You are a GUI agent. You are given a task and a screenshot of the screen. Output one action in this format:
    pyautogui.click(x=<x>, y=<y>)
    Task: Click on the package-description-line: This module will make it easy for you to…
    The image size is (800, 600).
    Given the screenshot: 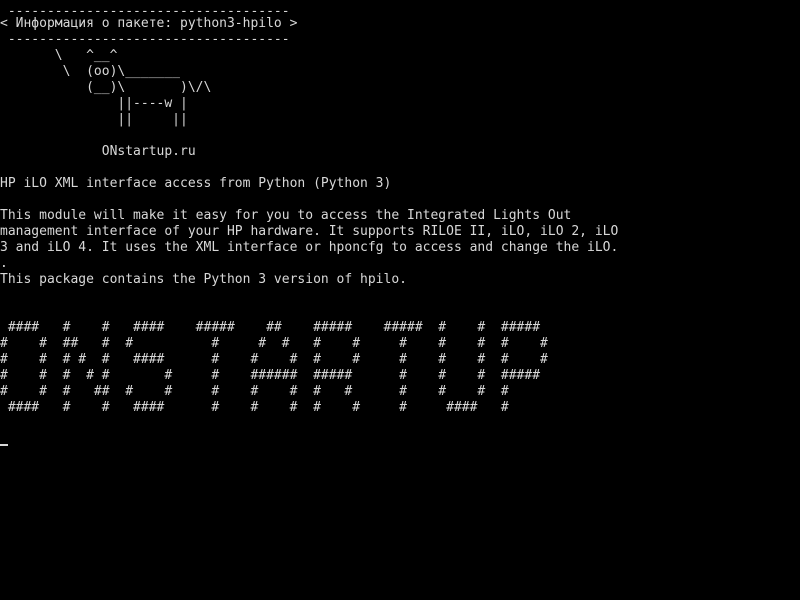 What is the action you would take?
    pyautogui.click(x=286, y=215)
    